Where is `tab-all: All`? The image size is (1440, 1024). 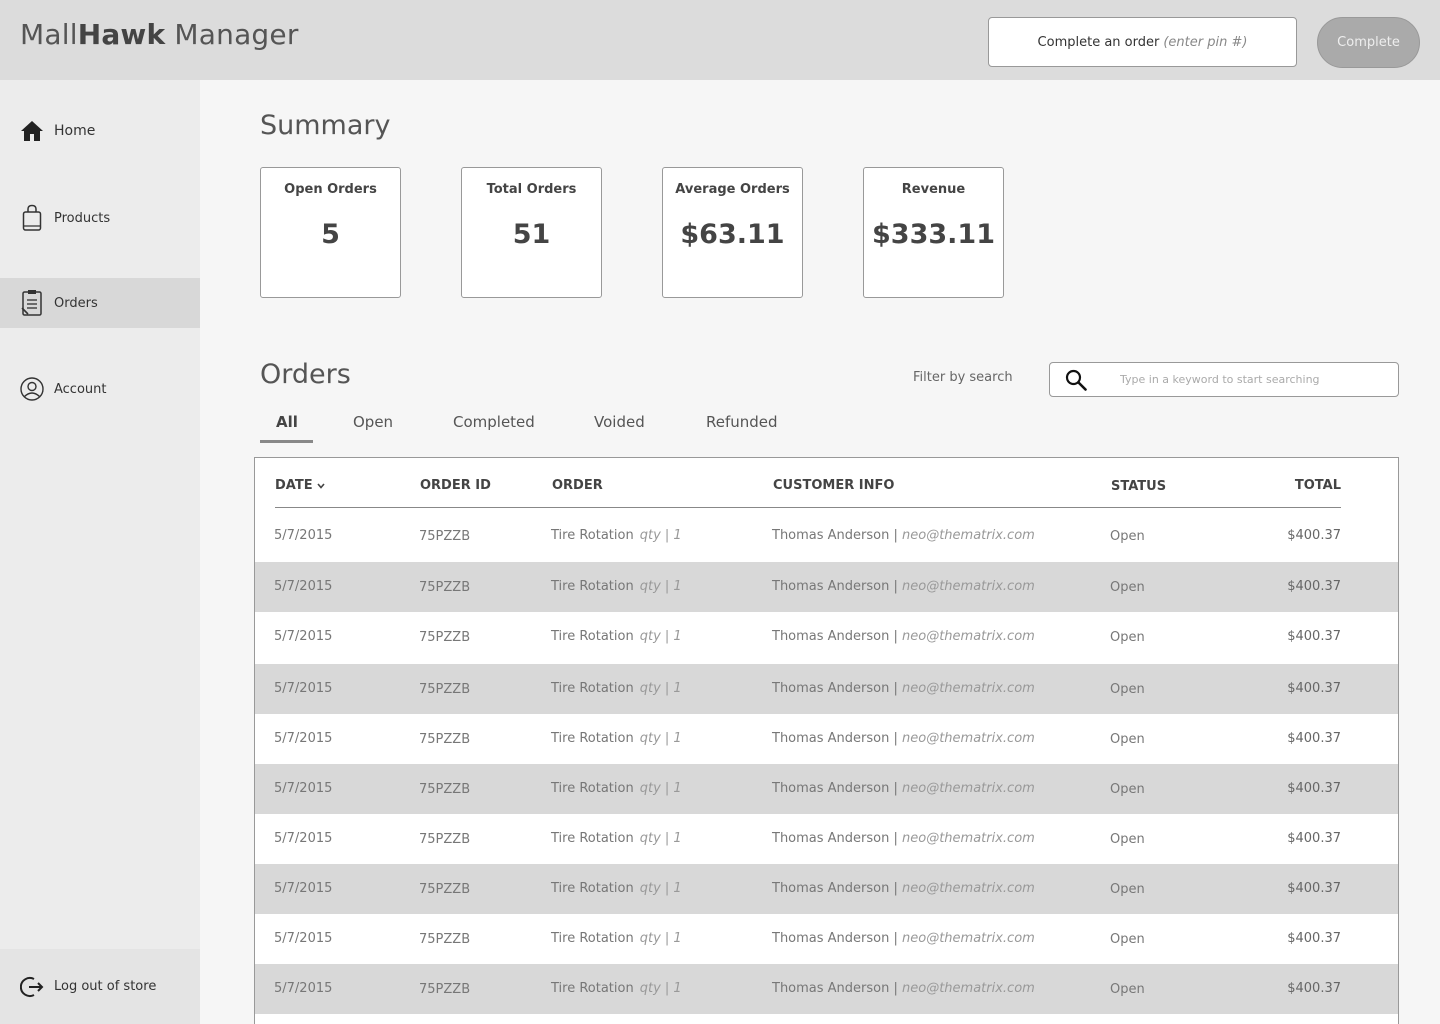 tab-all: All is located at coordinates (286, 428).